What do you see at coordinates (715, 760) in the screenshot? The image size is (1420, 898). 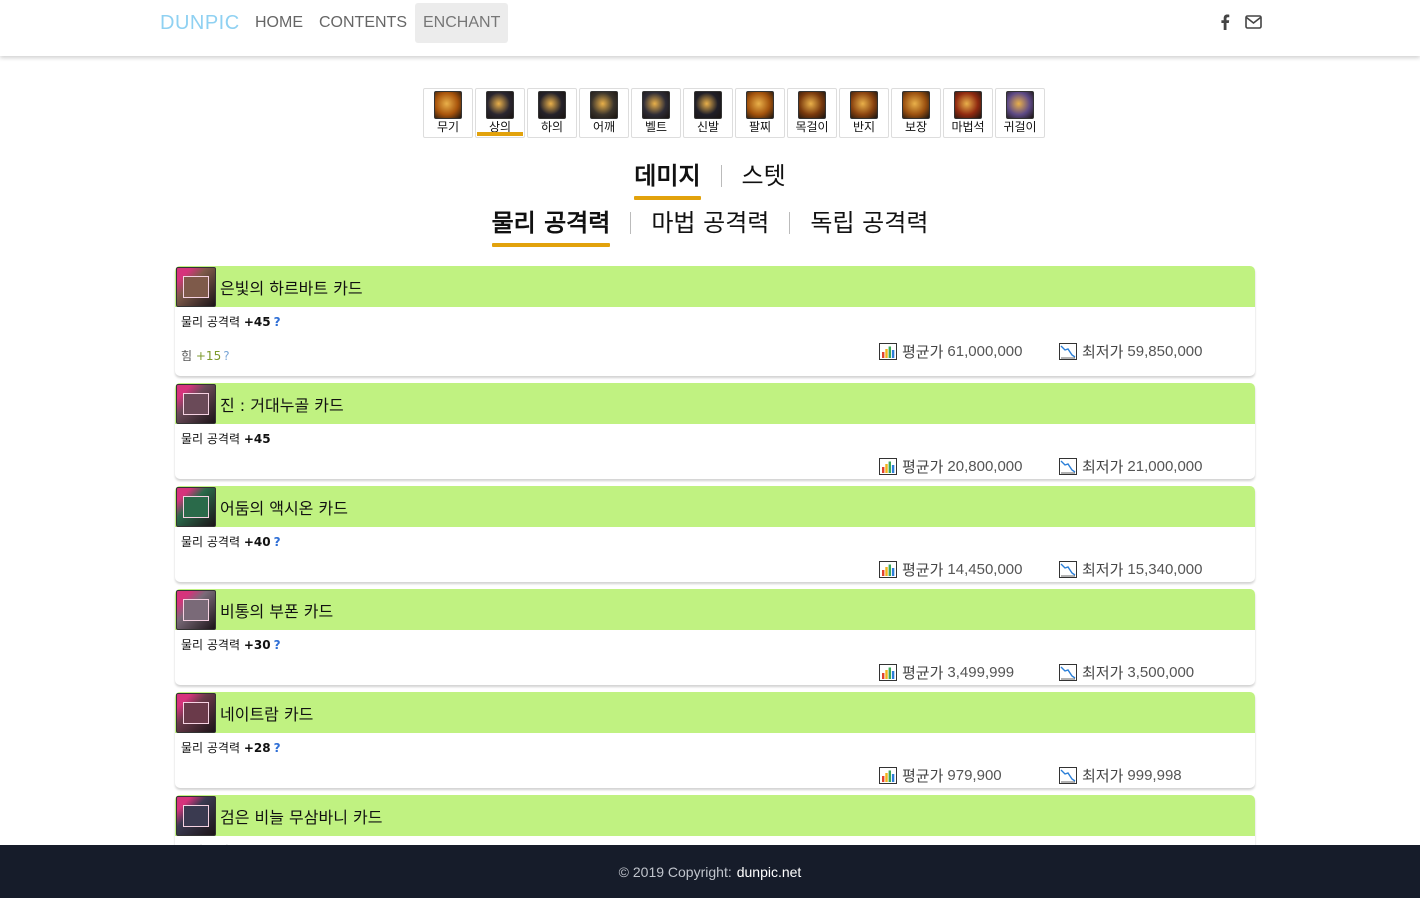 I see `card-body: 물리 공격력 +28? 평균가 979,900 최저가 999,998` at bounding box center [715, 760].